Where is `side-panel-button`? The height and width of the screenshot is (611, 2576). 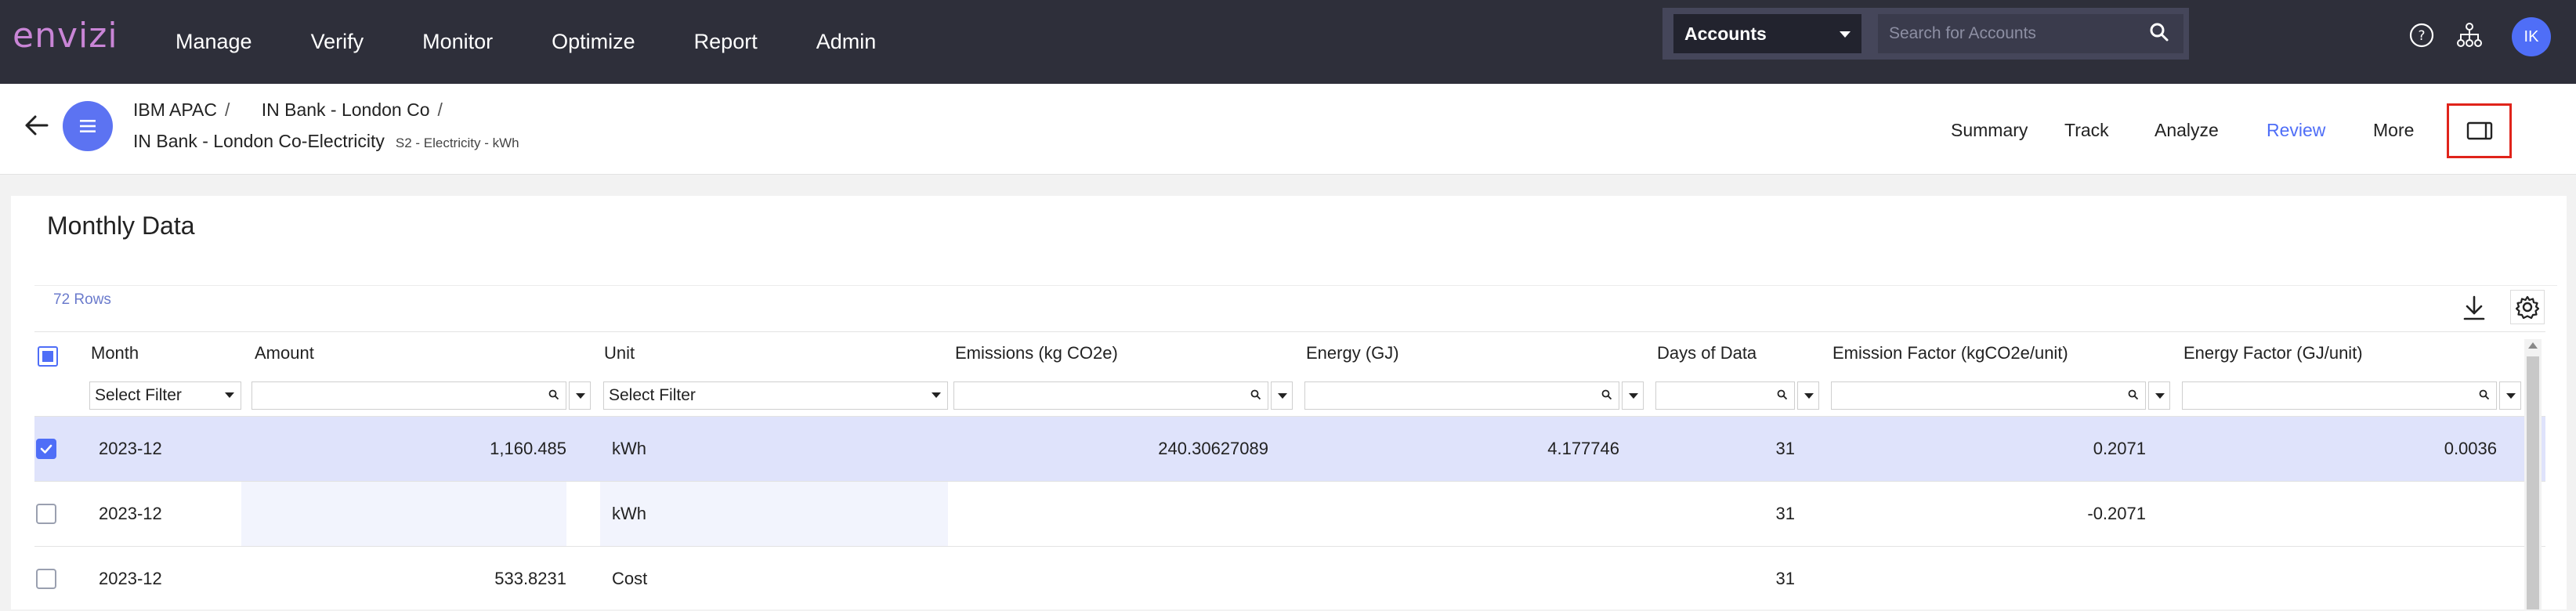
side-panel-button is located at coordinates (2479, 131).